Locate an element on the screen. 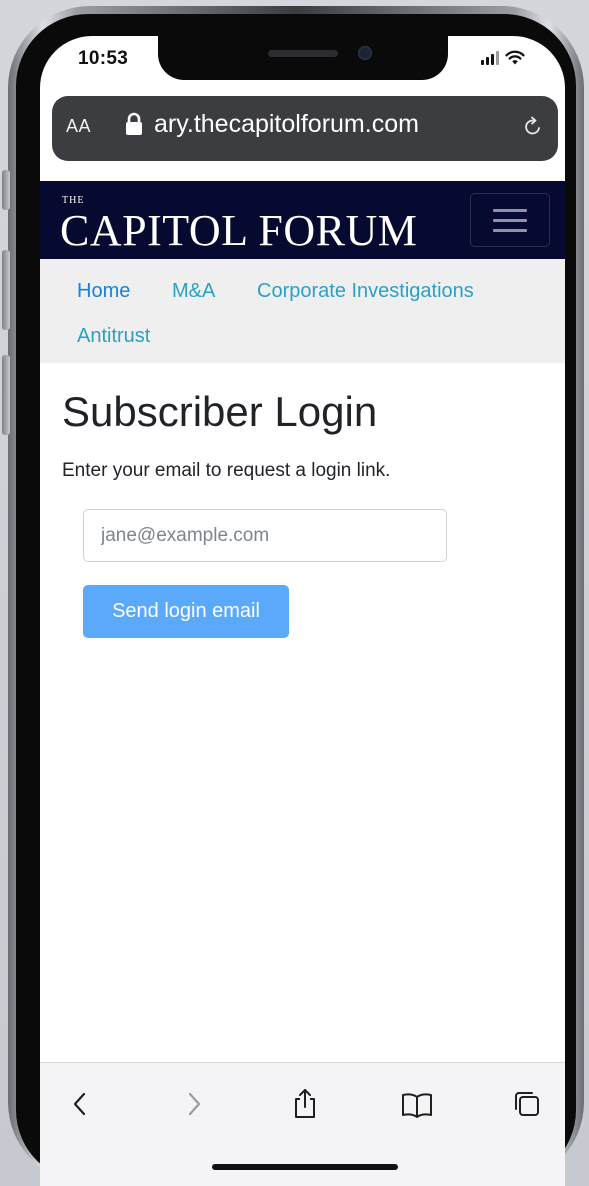 The image size is (589, 1186). speaker is located at coordinates (303, 53).